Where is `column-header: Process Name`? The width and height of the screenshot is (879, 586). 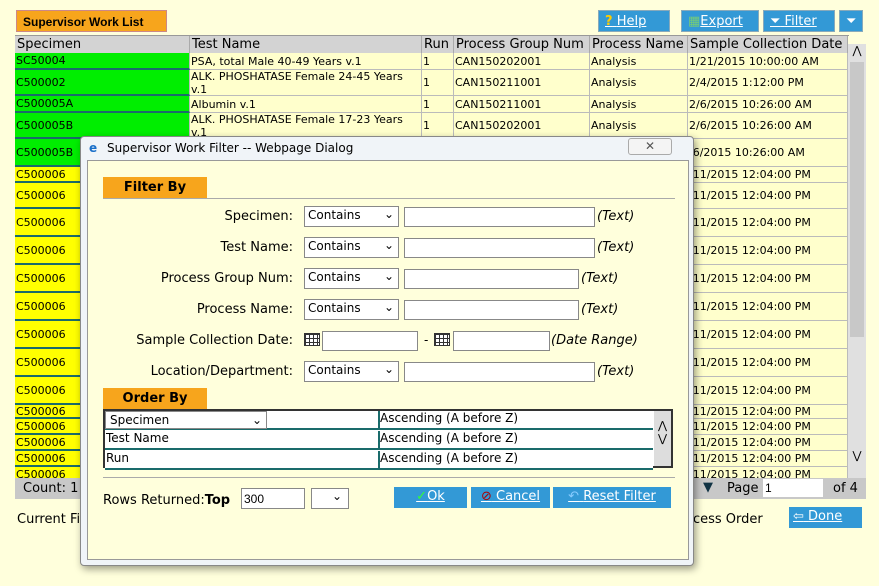 column-header: Process Name is located at coordinates (639, 44).